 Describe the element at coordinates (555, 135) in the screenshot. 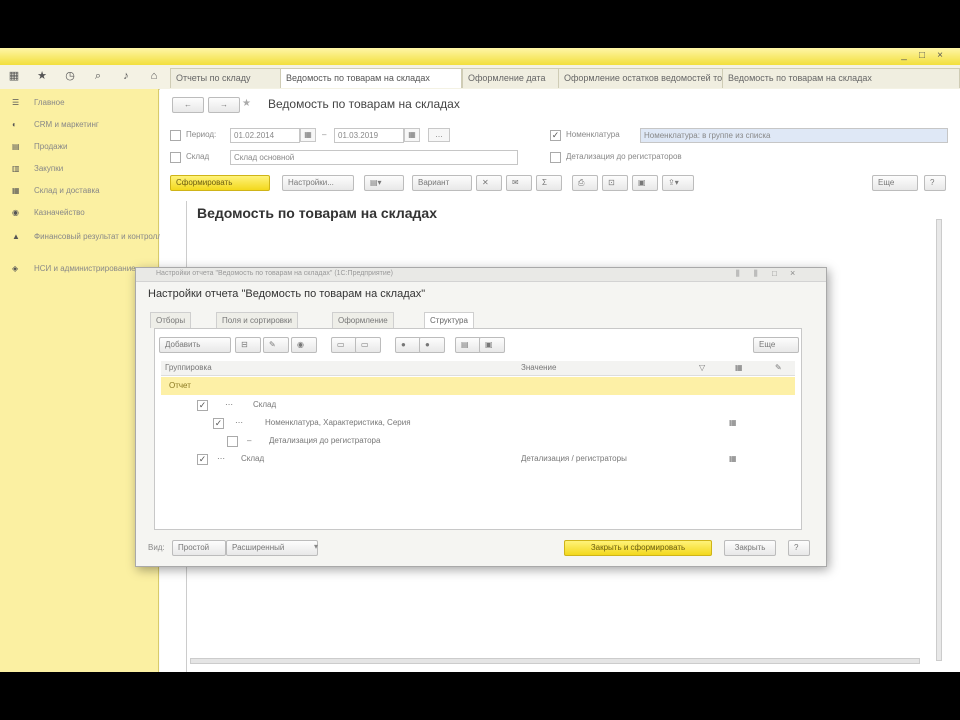

I see `nomenclature-checkbox: ✓` at that location.